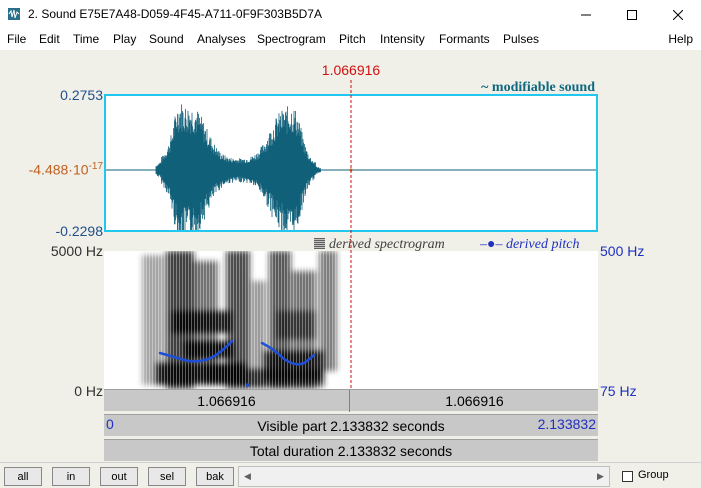  Describe the element at coordinates (402, 39) in the screenshot. I see `menu-intensity: Intensity` at that location.